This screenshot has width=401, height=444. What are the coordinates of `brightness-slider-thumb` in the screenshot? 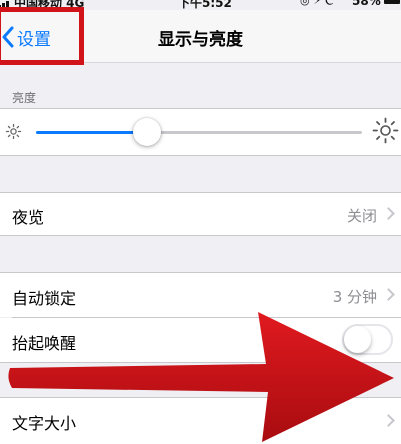 It's located at (146, 132).